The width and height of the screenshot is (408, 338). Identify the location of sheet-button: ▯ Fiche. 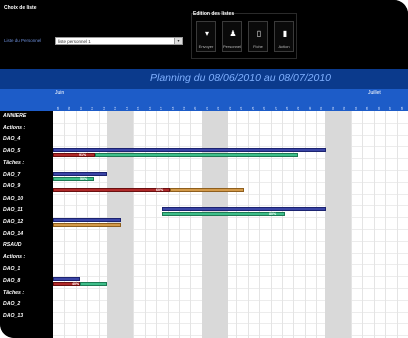
(258, 36).